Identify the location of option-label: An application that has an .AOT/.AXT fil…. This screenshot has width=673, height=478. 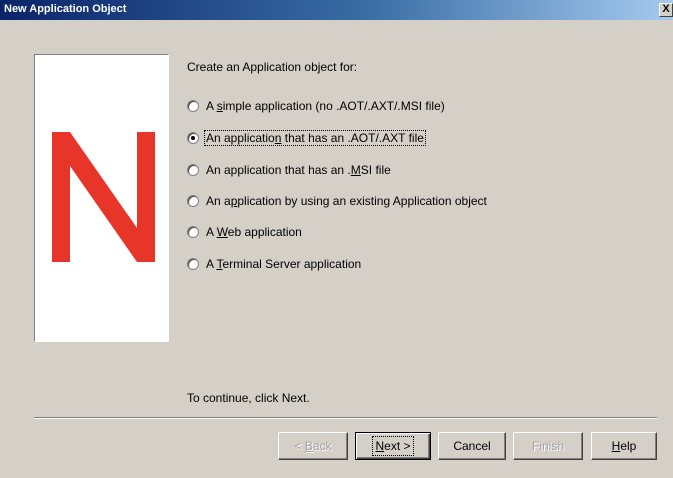
(315, 138).